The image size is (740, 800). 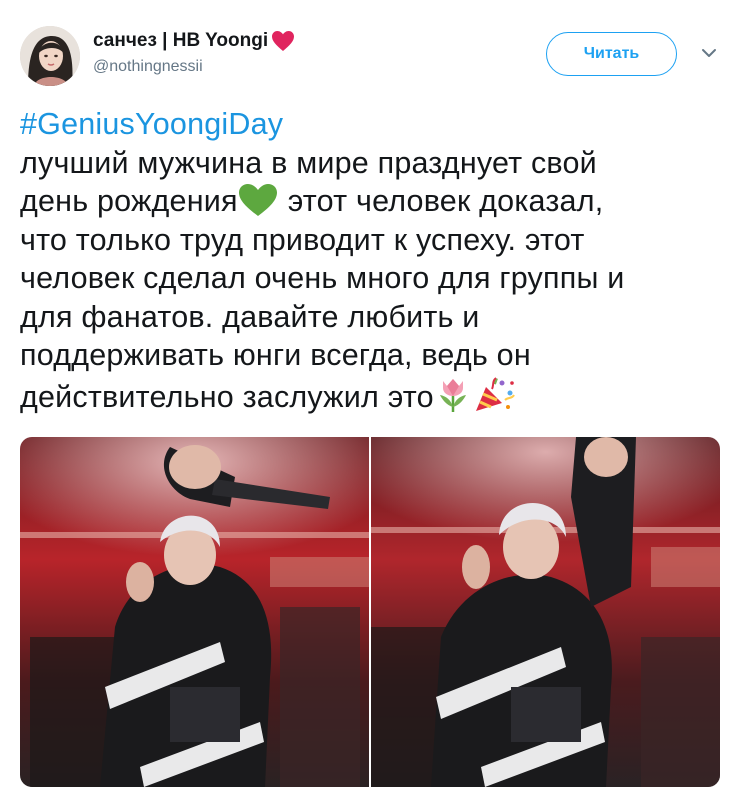 What do you see at coordinates (611, 54) in the screenshot?
I see `follow-button: Читать` at bounding box center [611, 54].